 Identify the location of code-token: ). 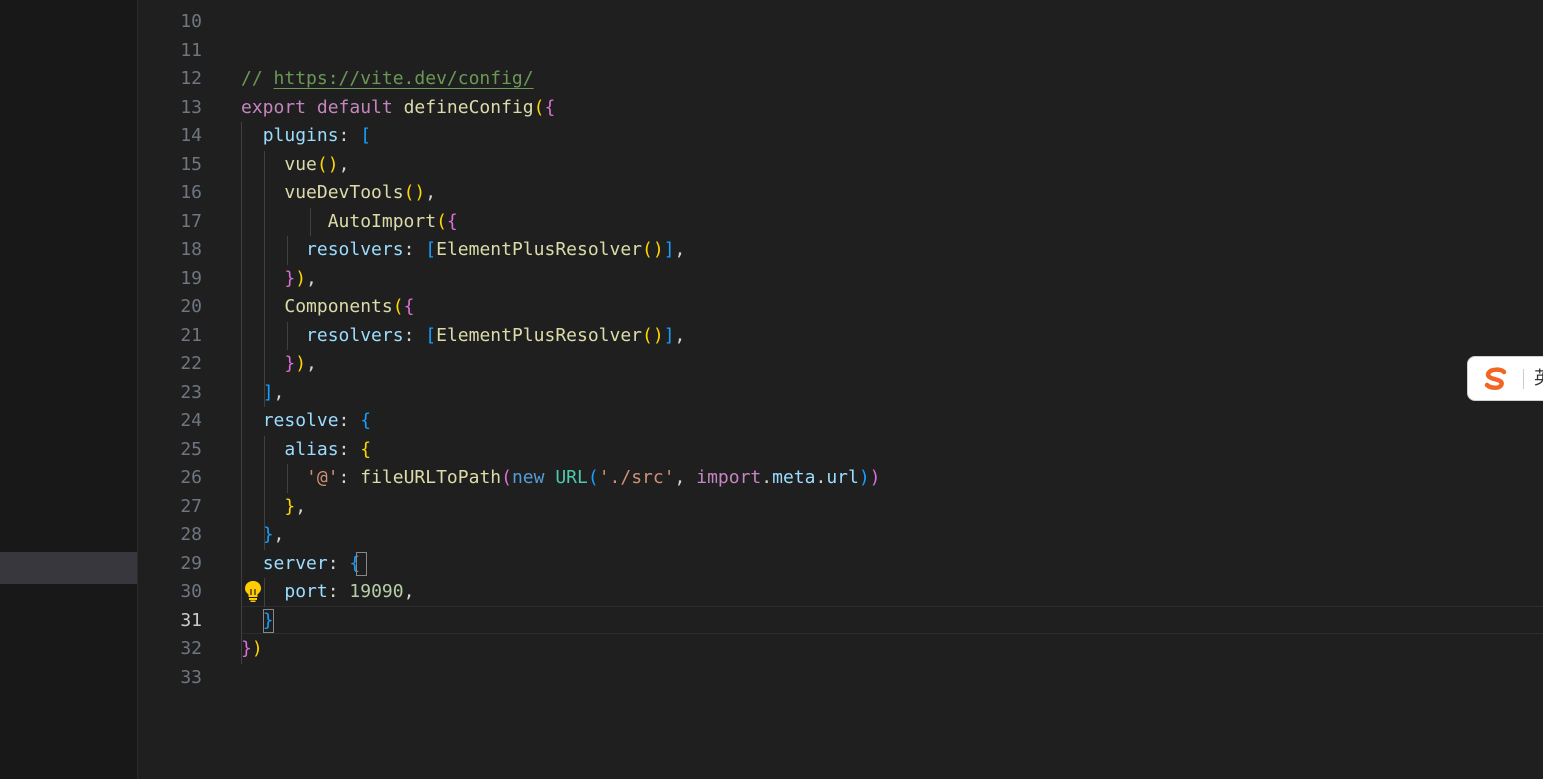
(257, 648).